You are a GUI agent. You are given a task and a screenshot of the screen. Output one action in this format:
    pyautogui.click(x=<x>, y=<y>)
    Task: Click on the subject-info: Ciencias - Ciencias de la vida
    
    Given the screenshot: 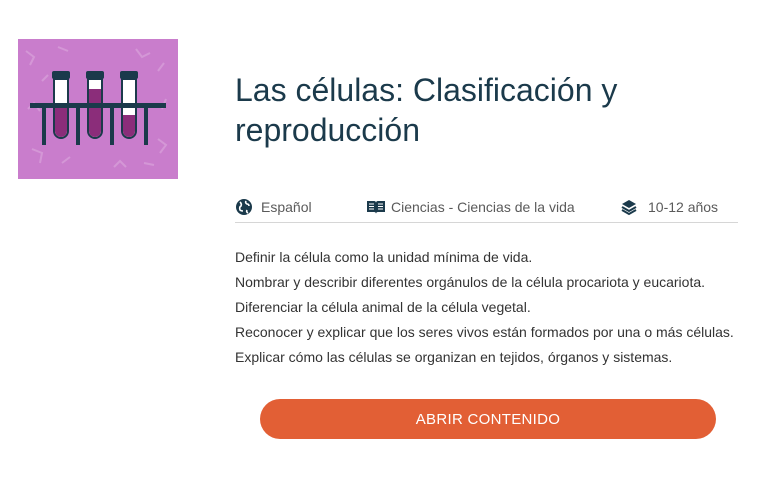 What is the action you would take?
    pyautogui.click(x=470, y=207)
    